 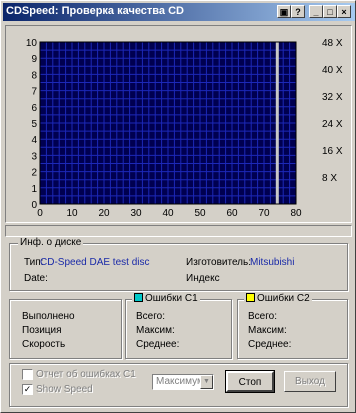 I want to click on x-tick-label: 10, so click(x=72, y=213).